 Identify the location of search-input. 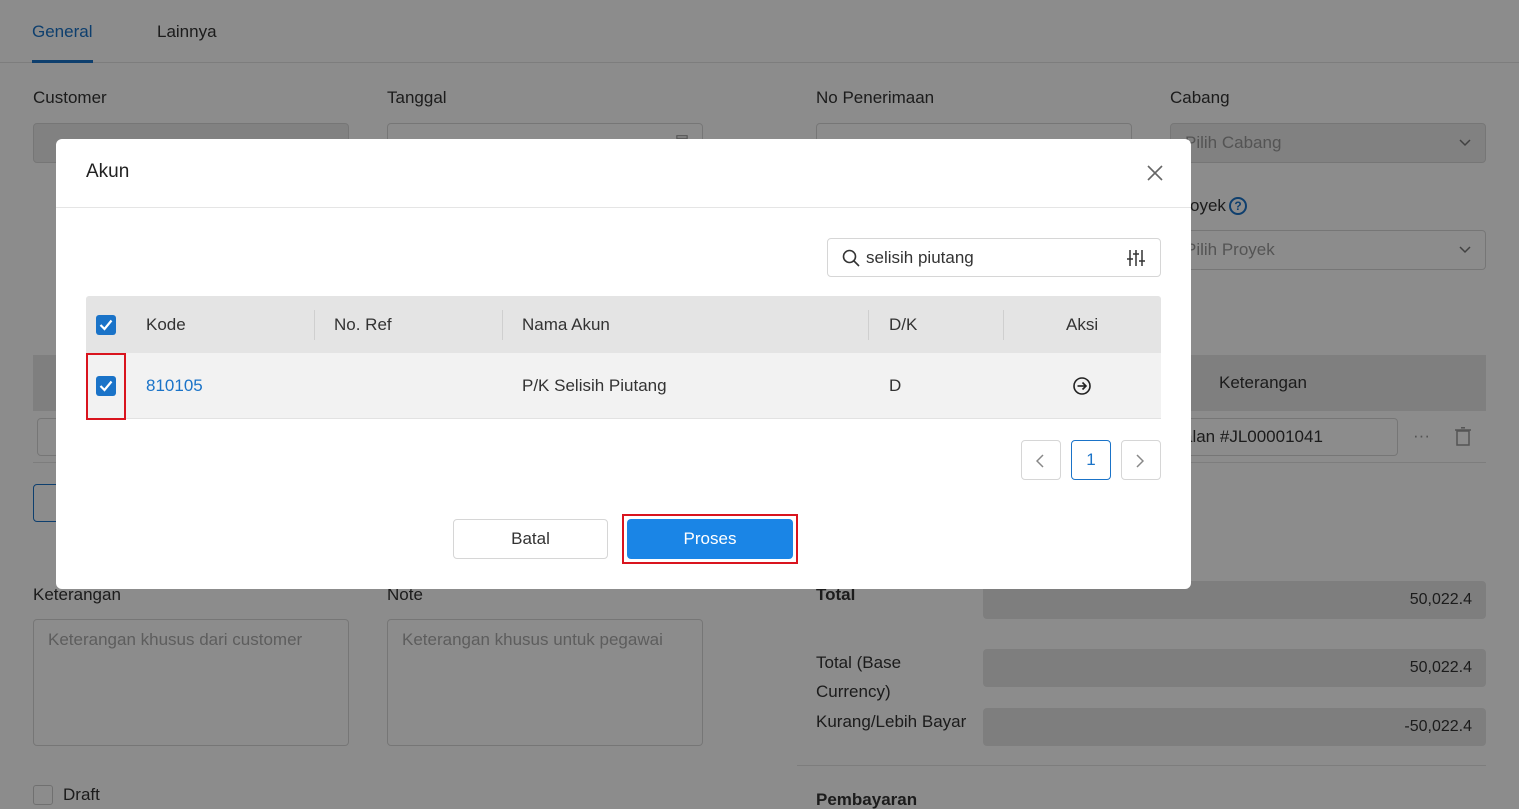
(991, 258).